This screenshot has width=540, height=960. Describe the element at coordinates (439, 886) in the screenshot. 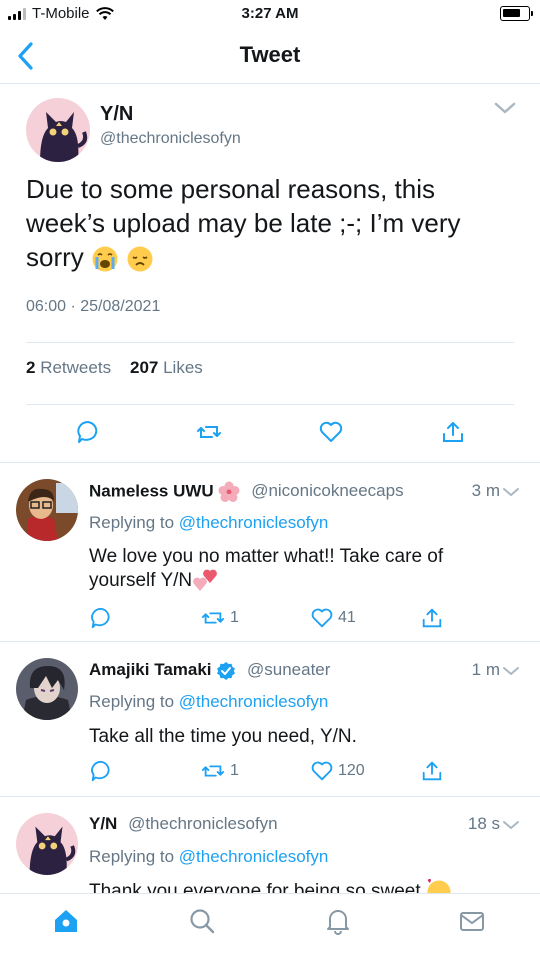

I see `smiling-face-with-hearts-emoji-icon` at that location.